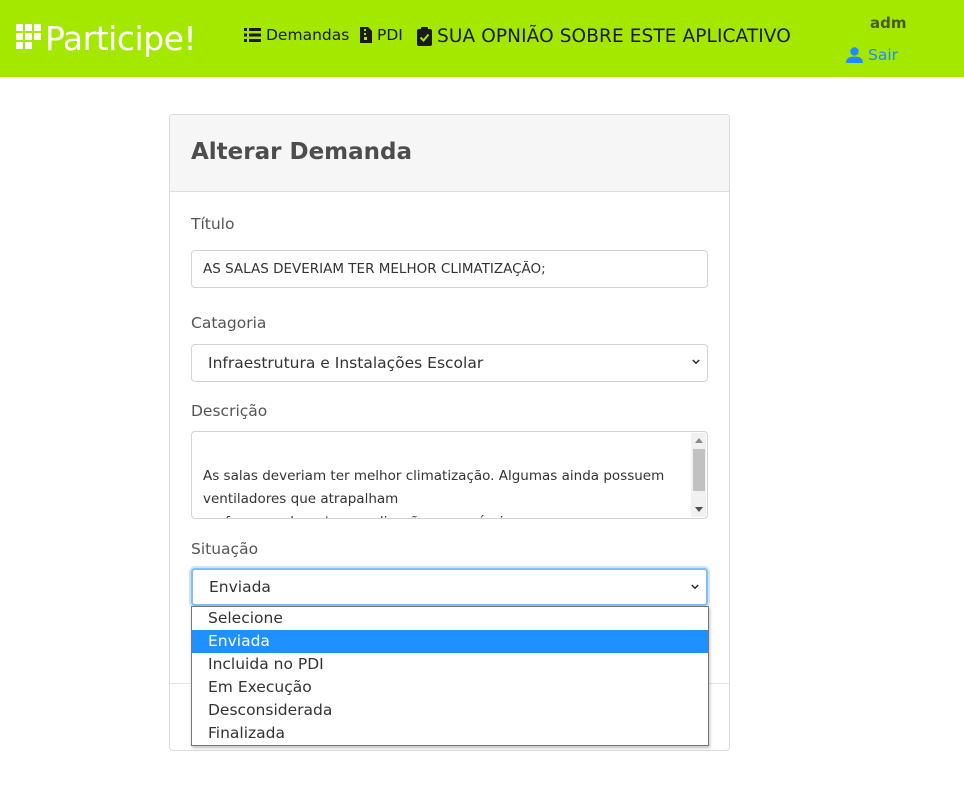  I want to click on list-icon, so click(252, 35).